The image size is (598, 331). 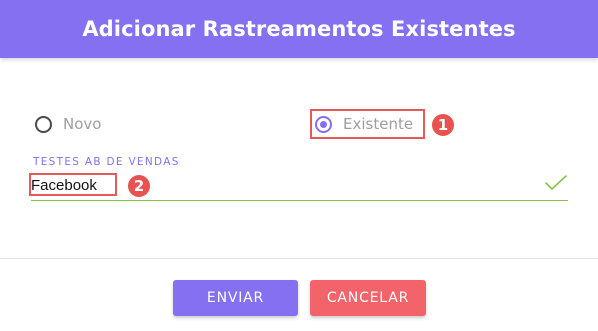 I want to click on radio-unchecked-icon, so click(x=43, y=124).